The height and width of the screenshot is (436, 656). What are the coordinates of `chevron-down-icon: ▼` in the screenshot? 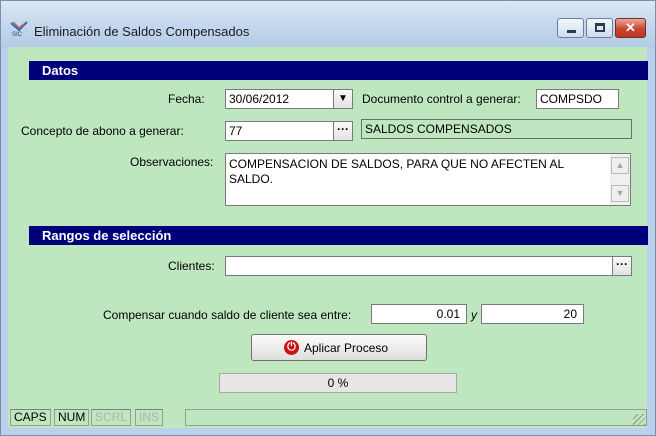 It's located at (343, 98).